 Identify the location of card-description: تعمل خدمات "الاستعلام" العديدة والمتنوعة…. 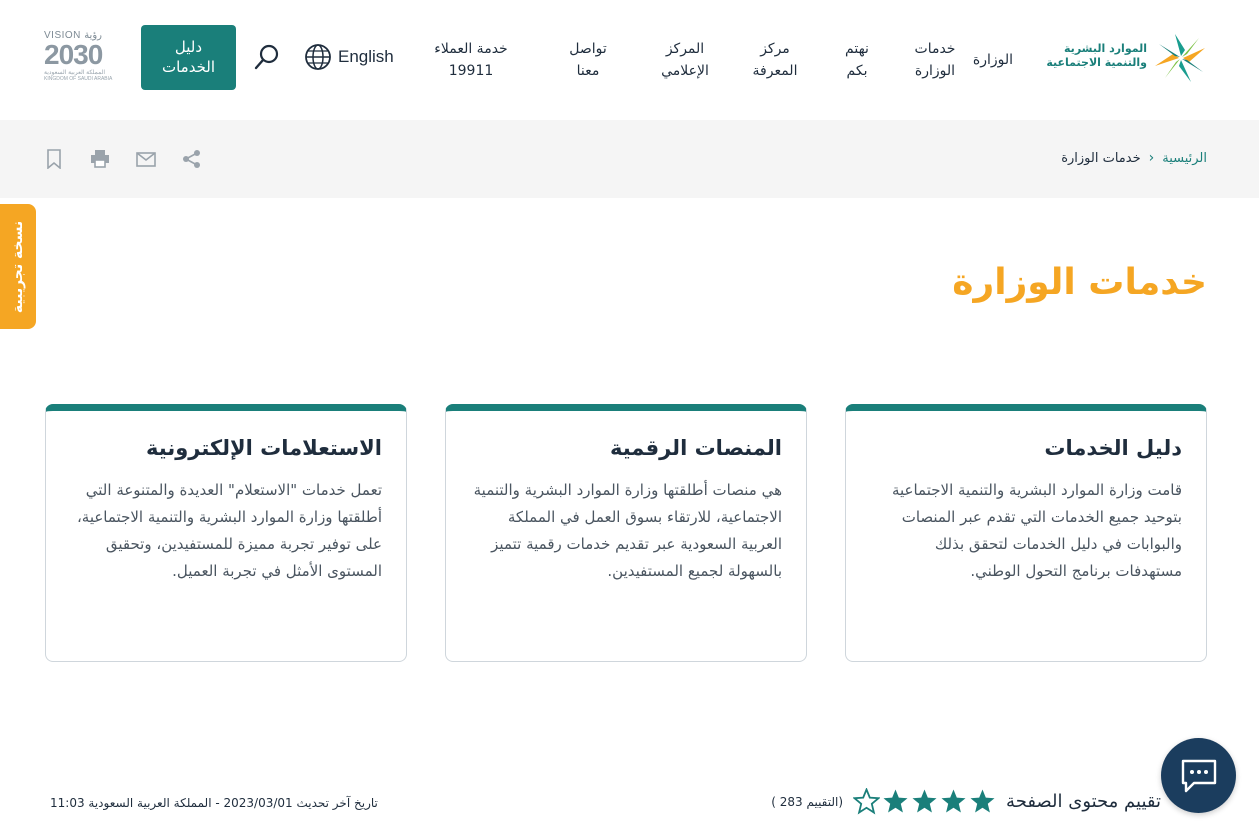
(229, 530).